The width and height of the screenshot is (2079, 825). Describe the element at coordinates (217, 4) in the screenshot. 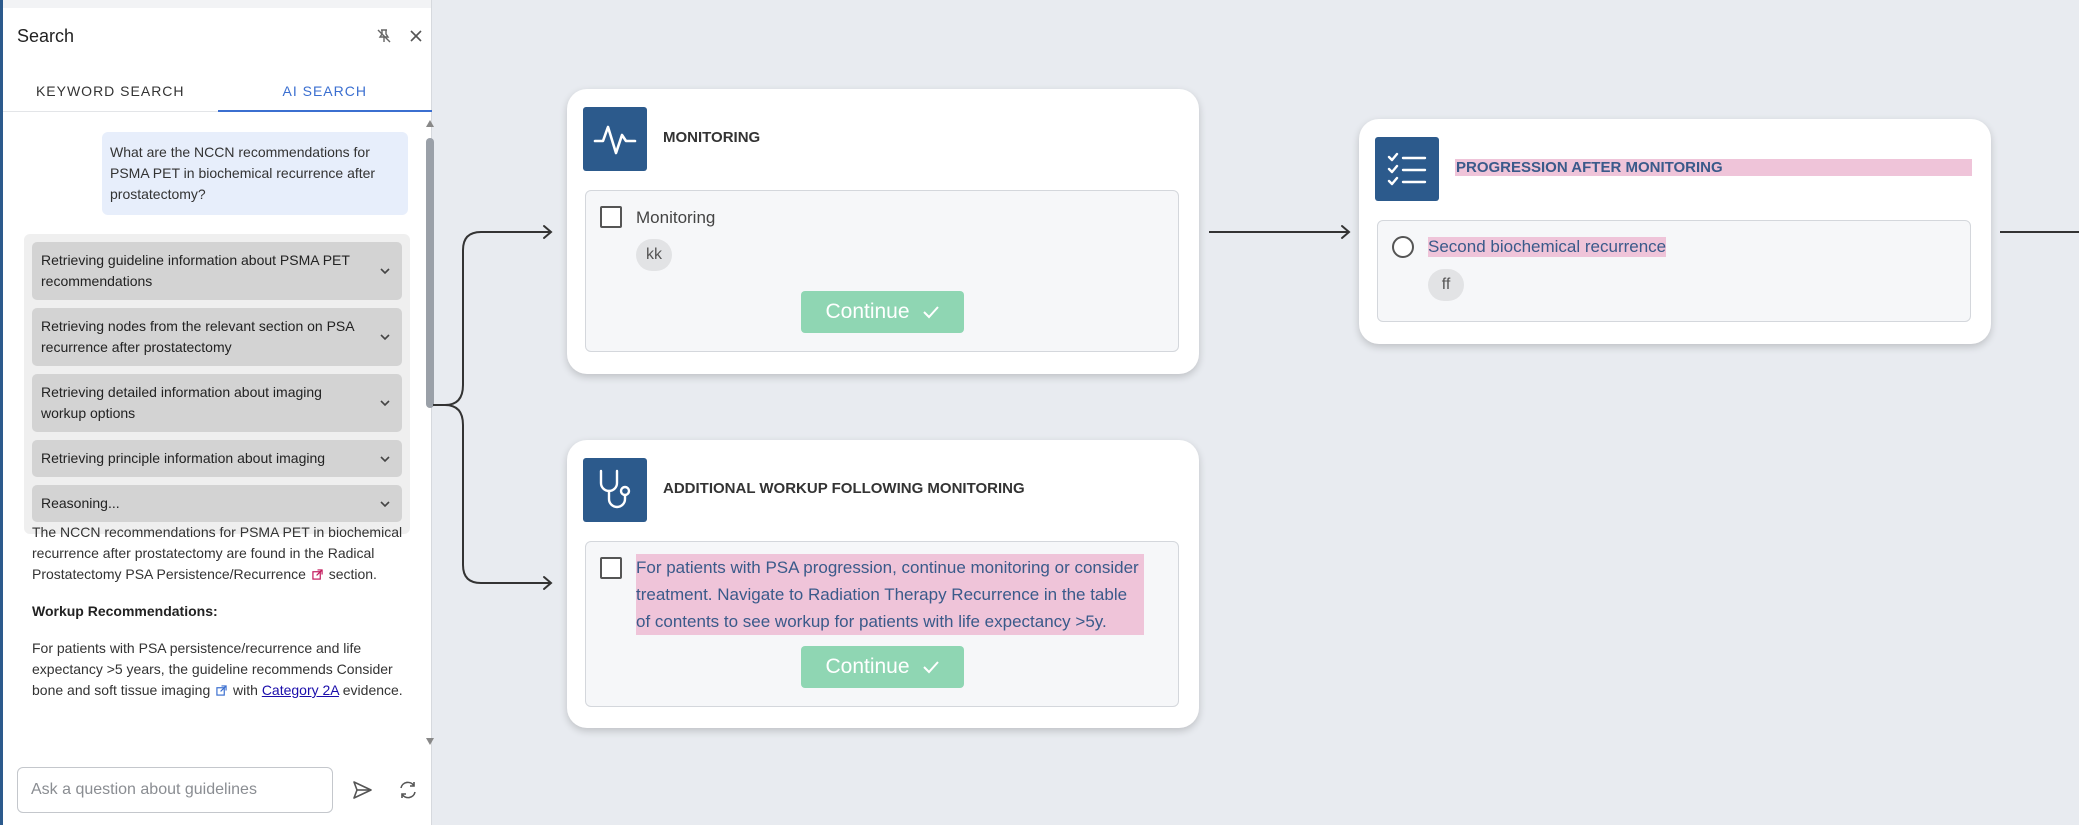

I see `panel-top-strip` at that location.